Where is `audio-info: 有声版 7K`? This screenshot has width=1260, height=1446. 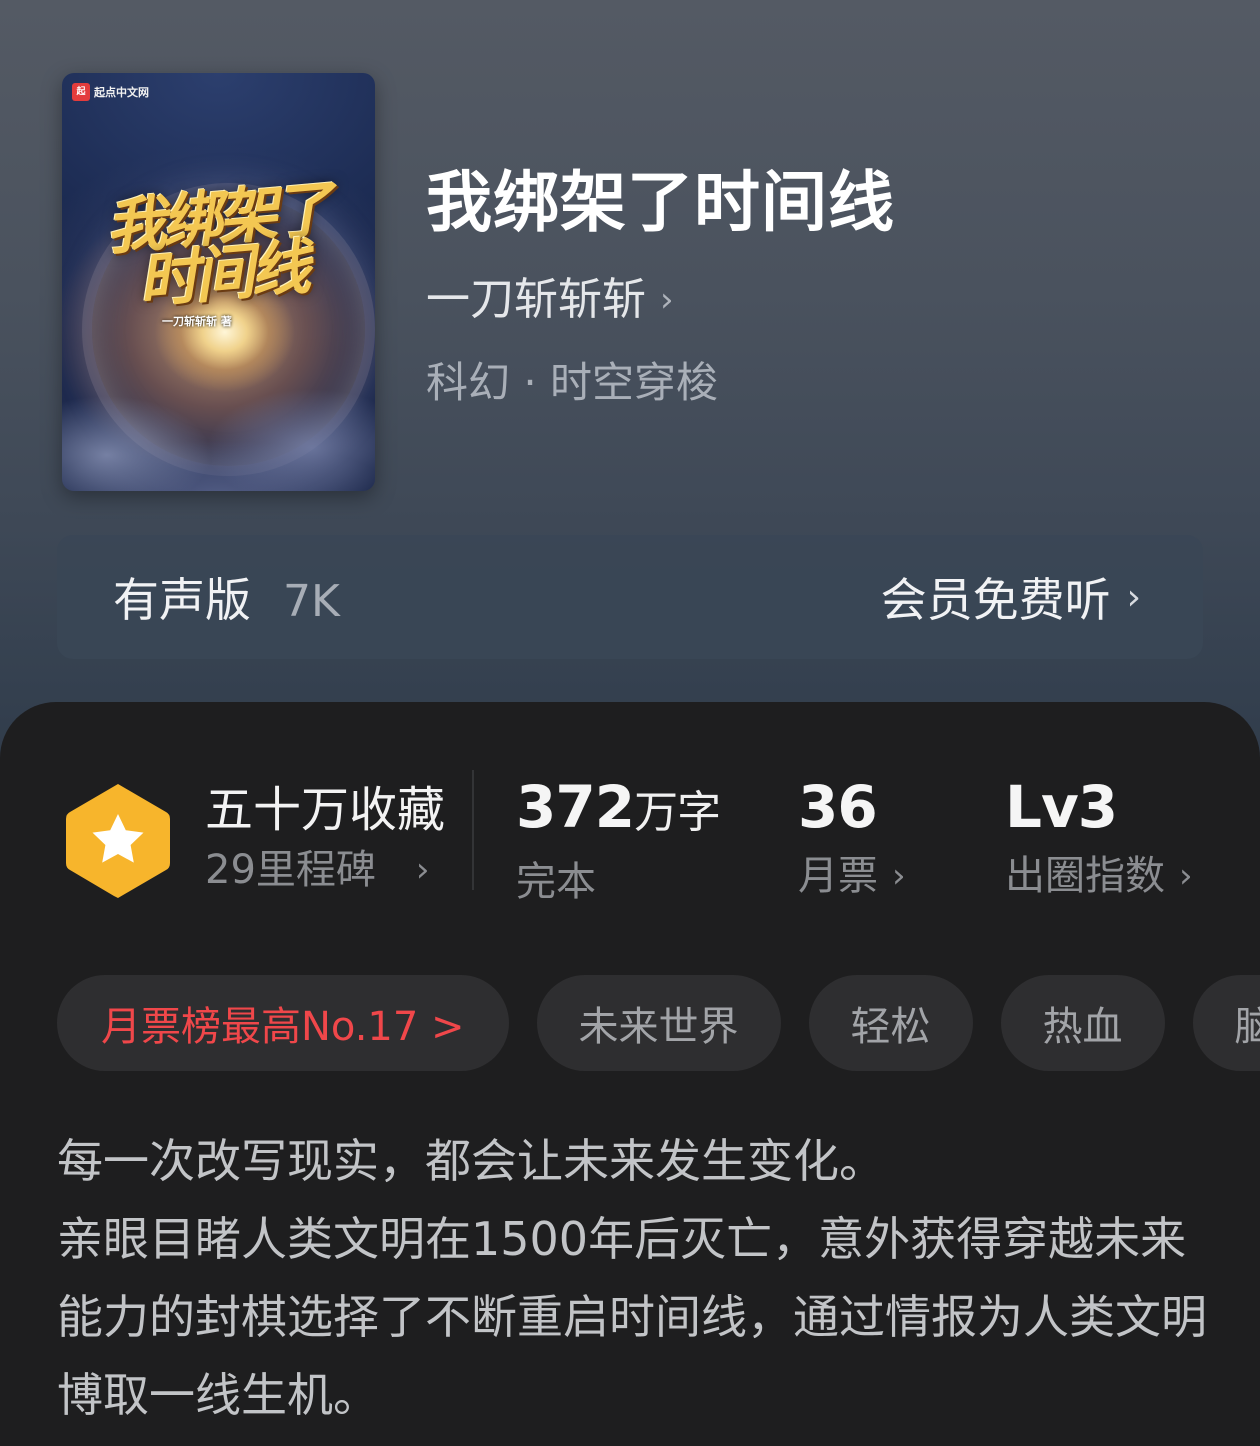
audio-info: 有声版 7K is located at coordinates (226, 597).